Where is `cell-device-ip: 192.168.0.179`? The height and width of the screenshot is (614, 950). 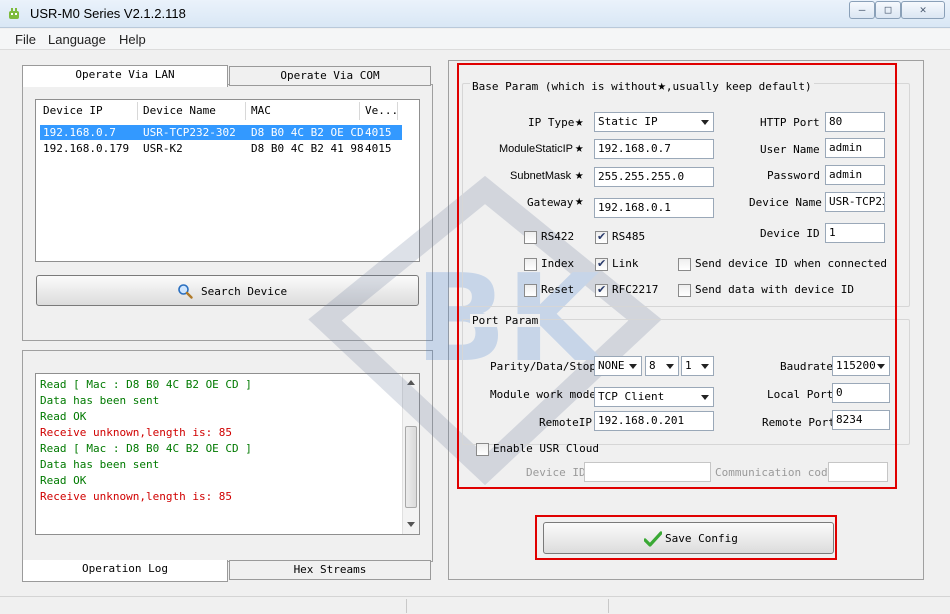 cell-device-ip: 192.168.0.179 is located at coordinates (86, 148).